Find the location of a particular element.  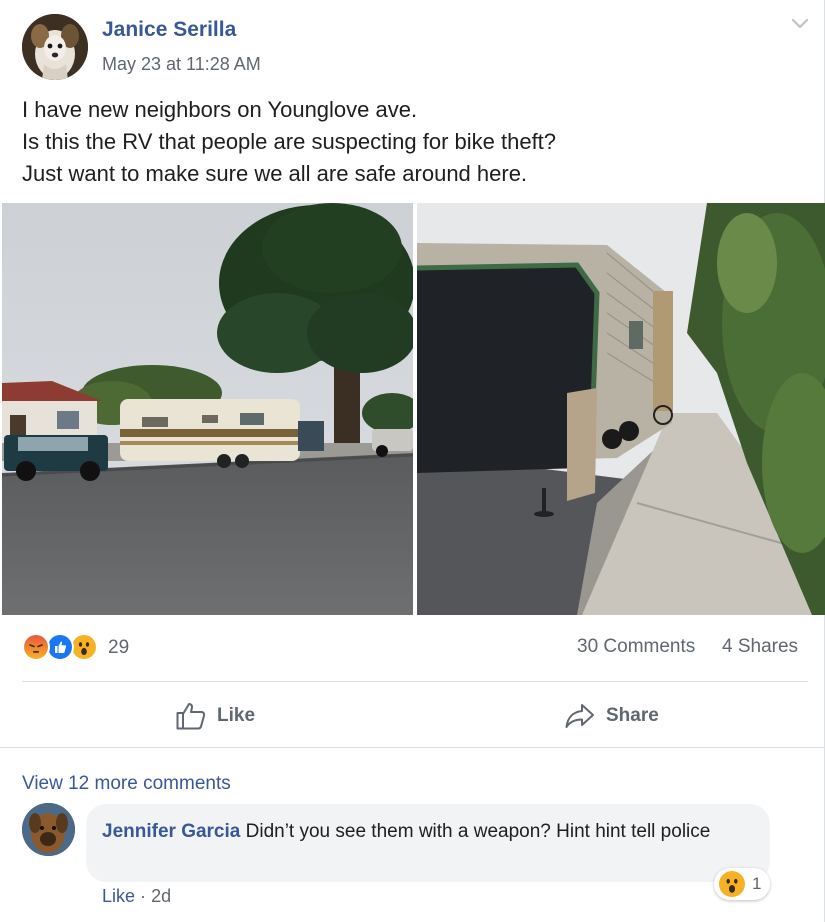

reaction-count: 29 is located at coordinates (119, 647).